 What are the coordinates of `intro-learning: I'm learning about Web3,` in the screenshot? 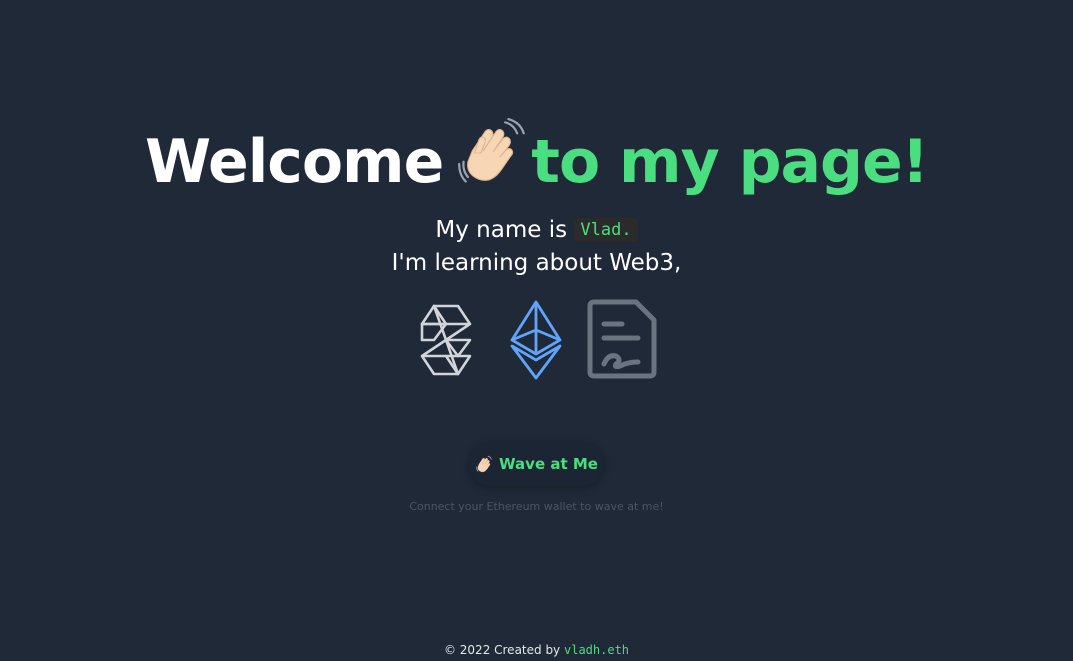 It's located at (536, 263).